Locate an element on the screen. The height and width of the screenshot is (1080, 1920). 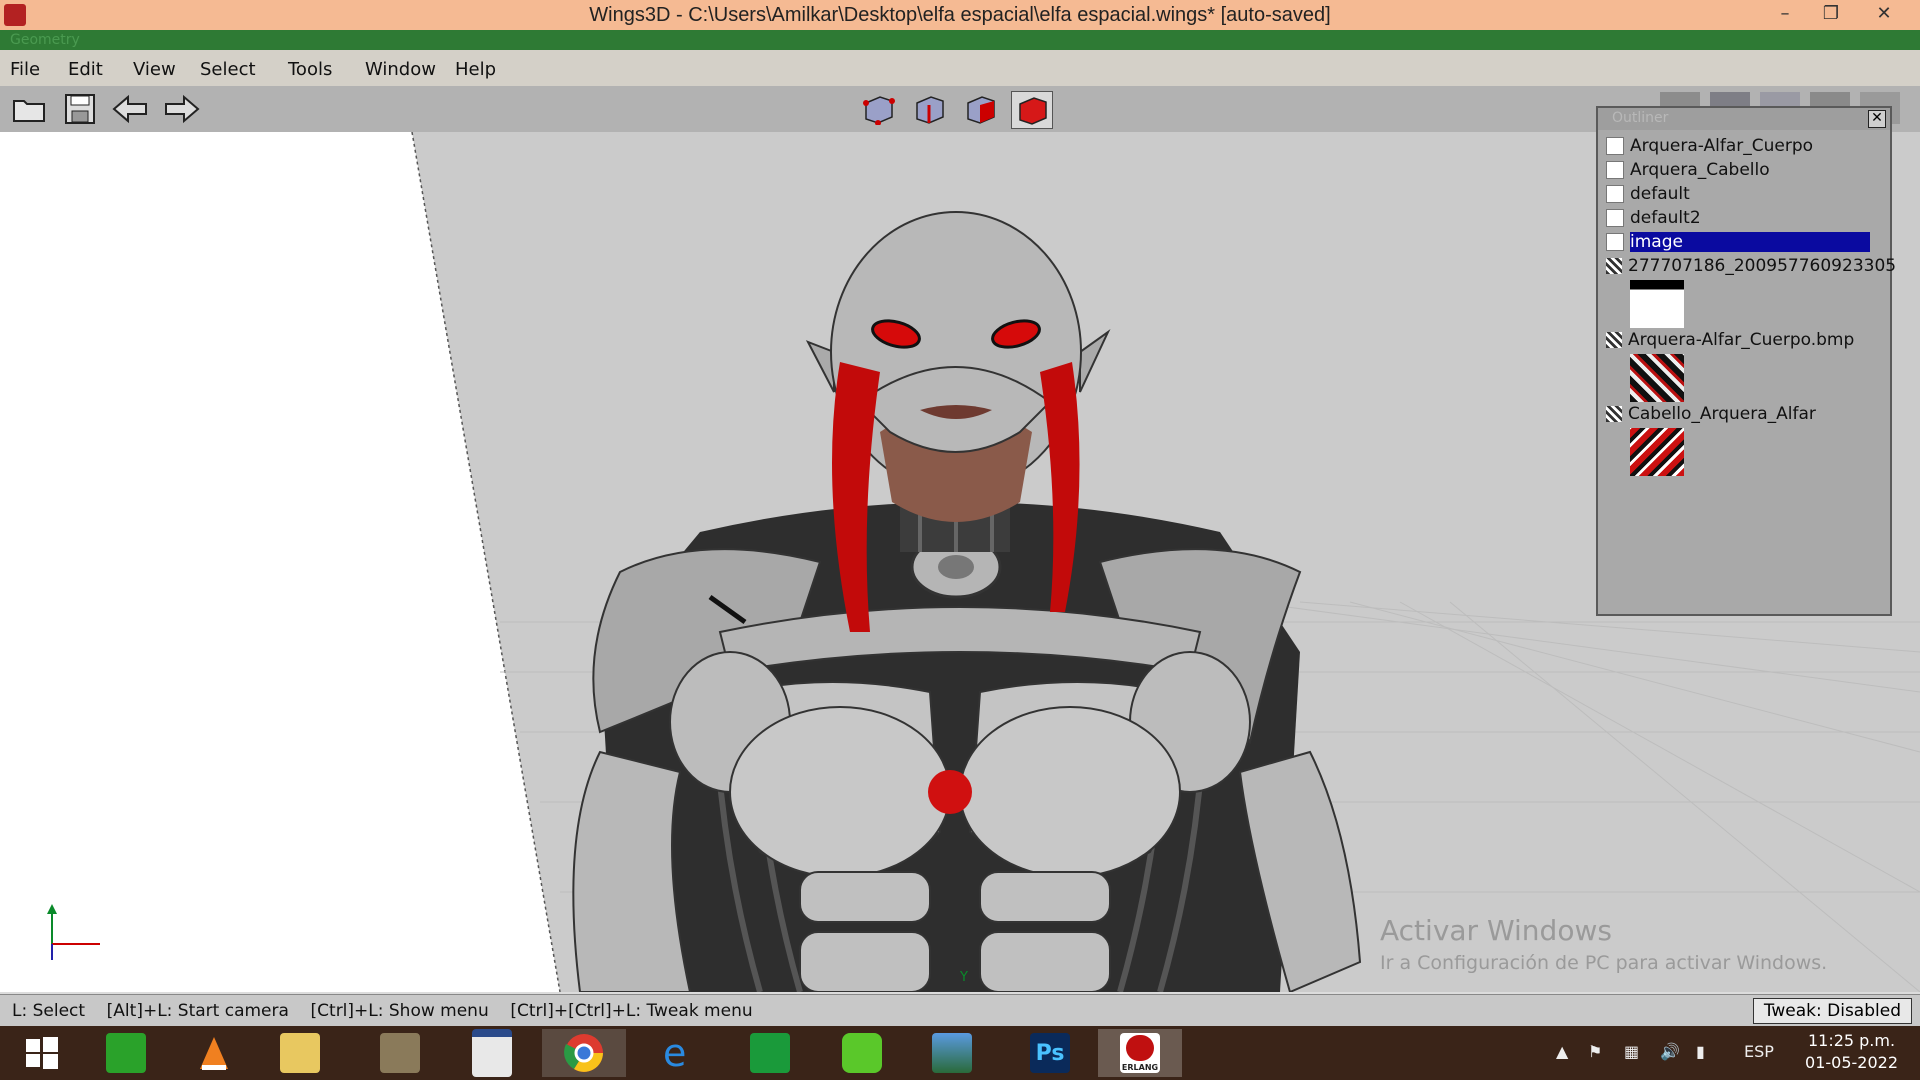
material-label: Arquera_Cabello is located at coordinates (1700, 170).